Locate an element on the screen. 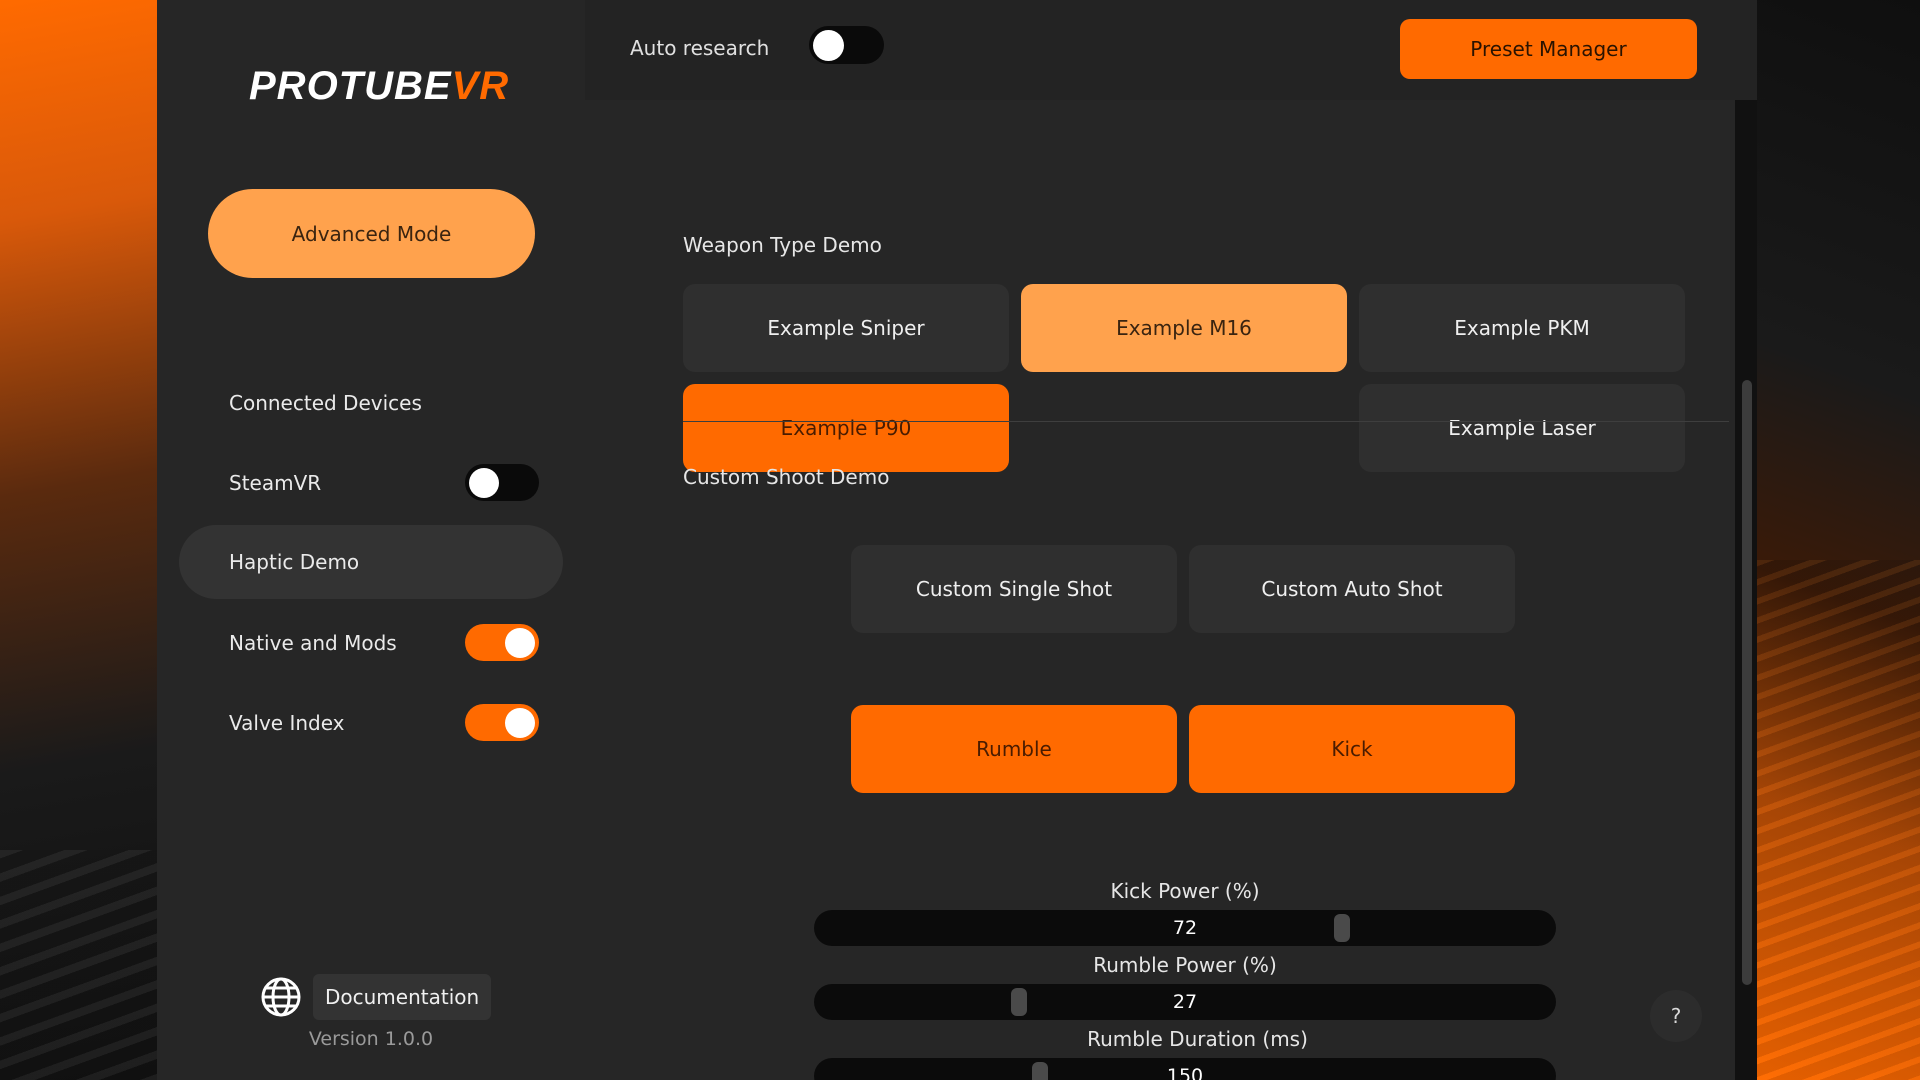 The width and height of the screenshot is (1920, 1080). top-bar: Auto research Preset Manager is located at coordinates (1171, 50).